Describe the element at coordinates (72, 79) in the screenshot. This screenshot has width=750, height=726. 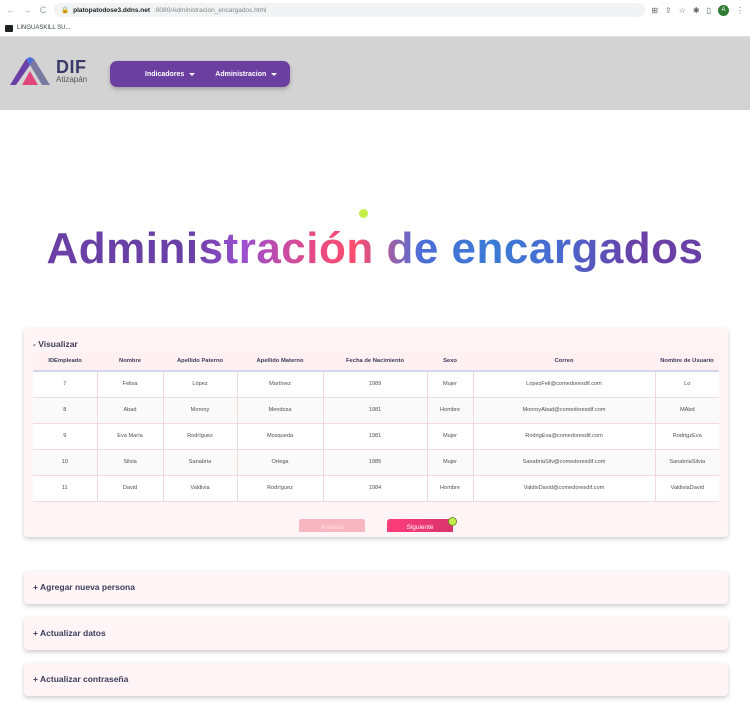
I see `logo-subtitle: Atizapán` at that location.